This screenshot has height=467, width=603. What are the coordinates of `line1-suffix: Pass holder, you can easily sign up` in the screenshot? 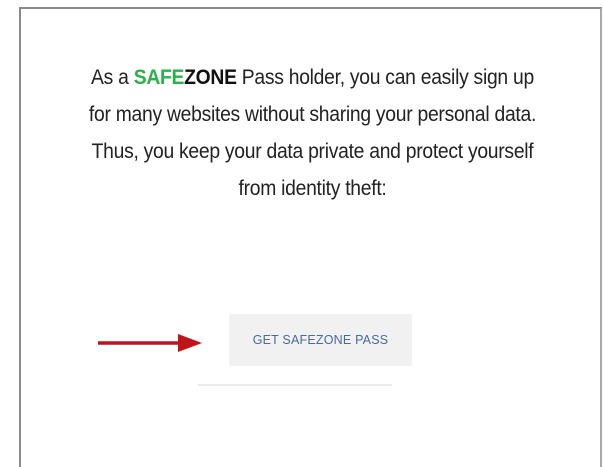 It's located at (385, 77).